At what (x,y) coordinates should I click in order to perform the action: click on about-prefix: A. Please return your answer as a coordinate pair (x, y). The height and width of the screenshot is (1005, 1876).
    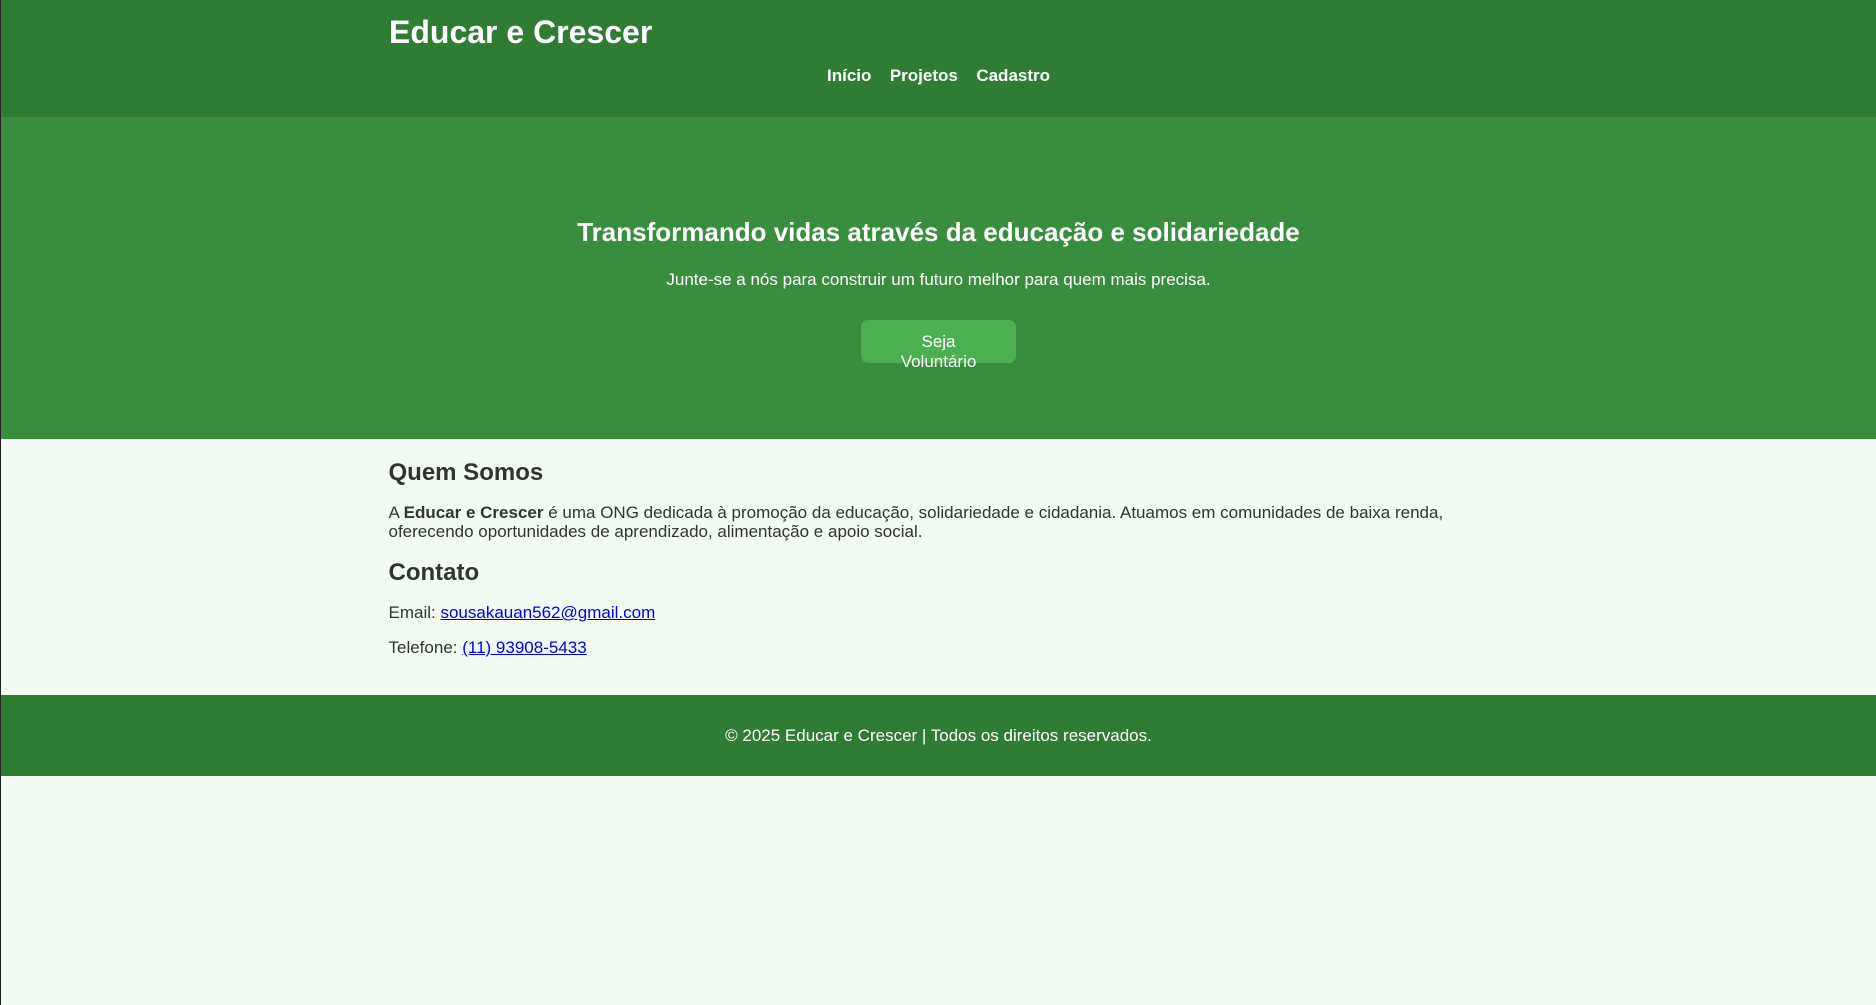
    Looking at the image, I should click on (396, 512).